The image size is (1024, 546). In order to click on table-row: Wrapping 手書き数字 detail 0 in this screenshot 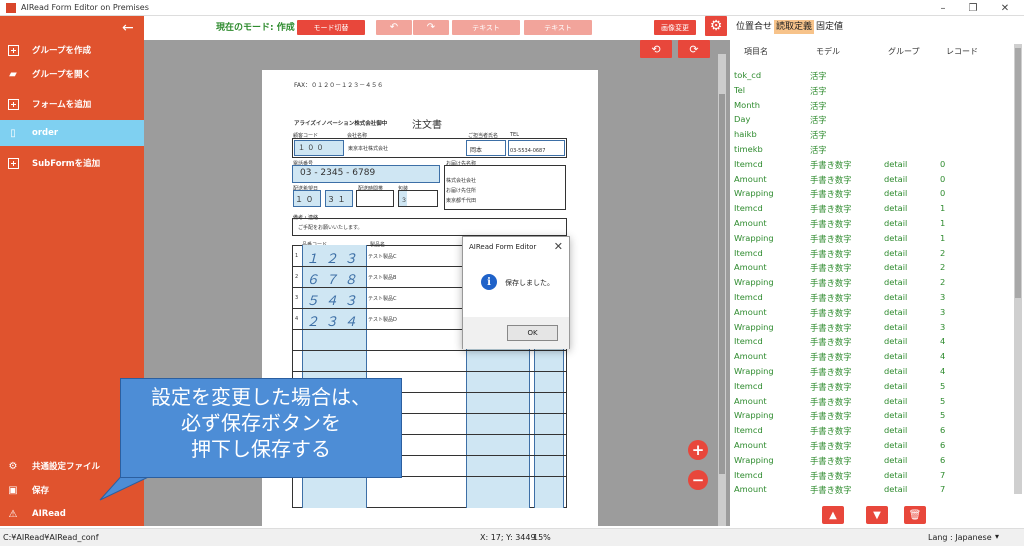, I will do `click(874, 193)`.